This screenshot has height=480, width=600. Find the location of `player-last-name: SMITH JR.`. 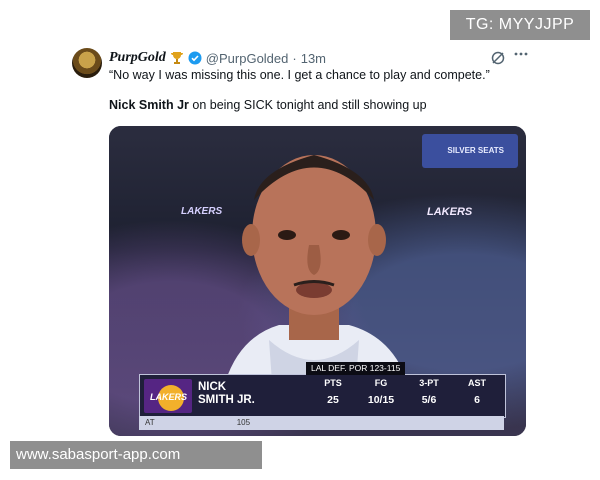

player-last-name: SMITH JR. is located at coordinates (226, 400).